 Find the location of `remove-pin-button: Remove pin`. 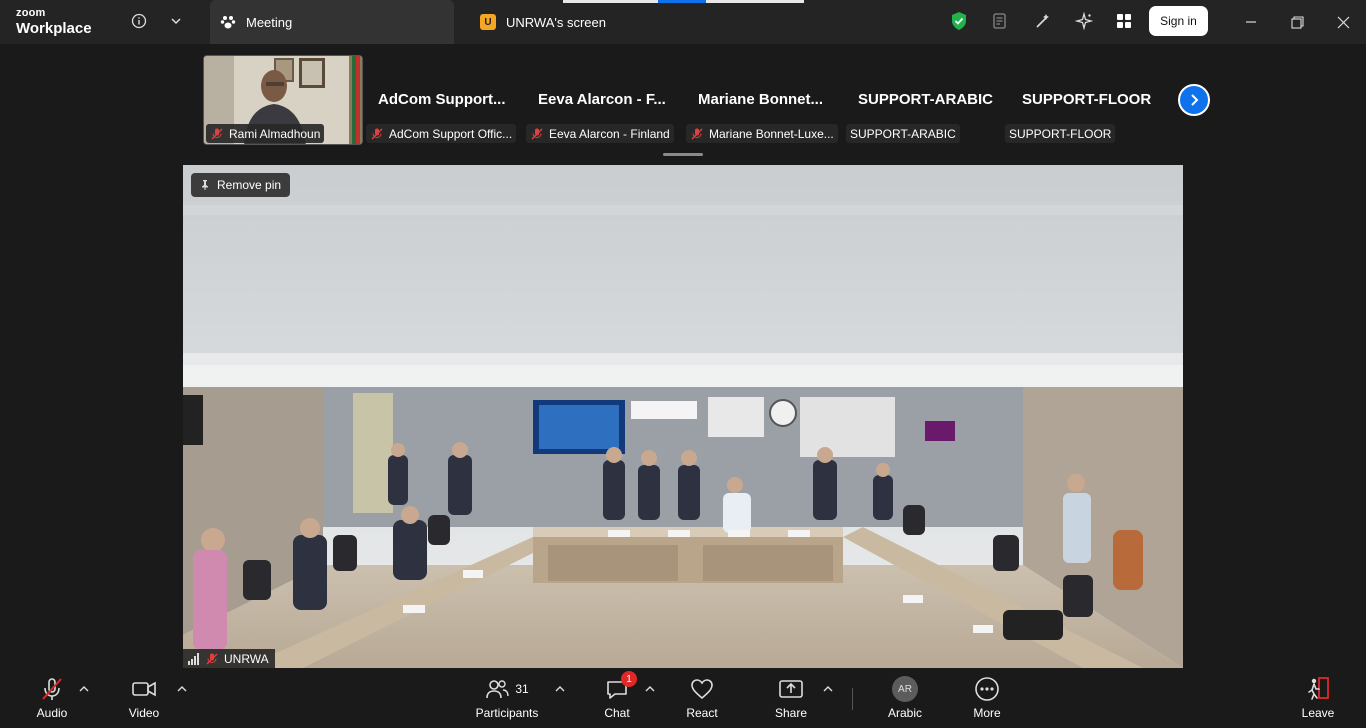

remove-pin-button: Remove pin is located at coordinates (241, 185).